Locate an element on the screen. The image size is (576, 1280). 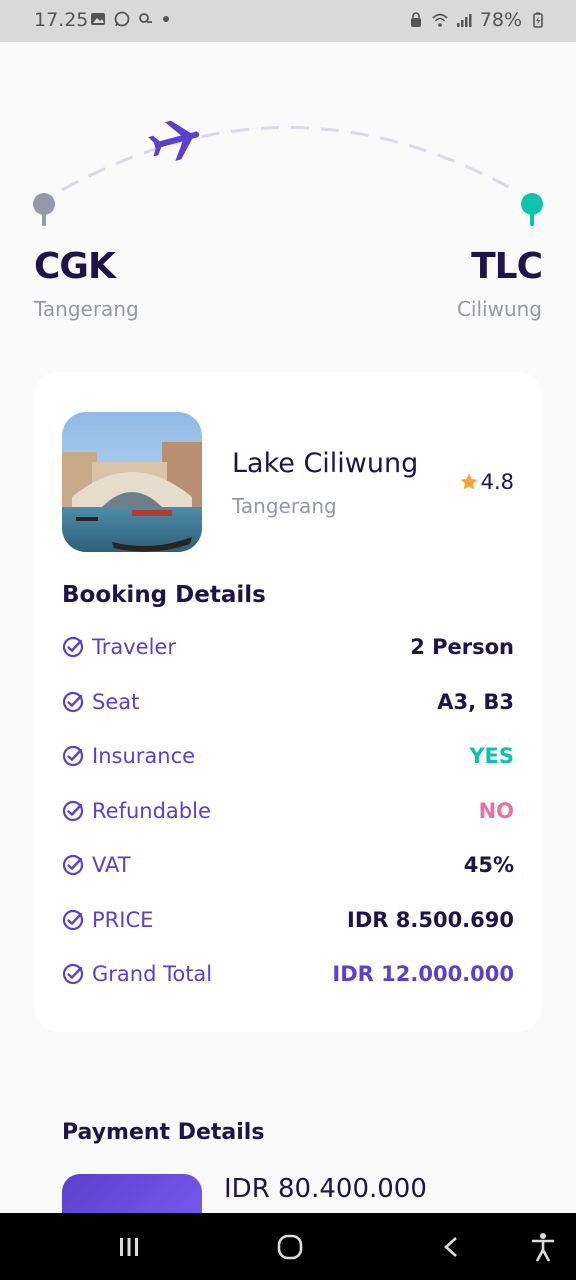
booking-row-value: IDR 12.000.000 is located at coordinates (423, 974).